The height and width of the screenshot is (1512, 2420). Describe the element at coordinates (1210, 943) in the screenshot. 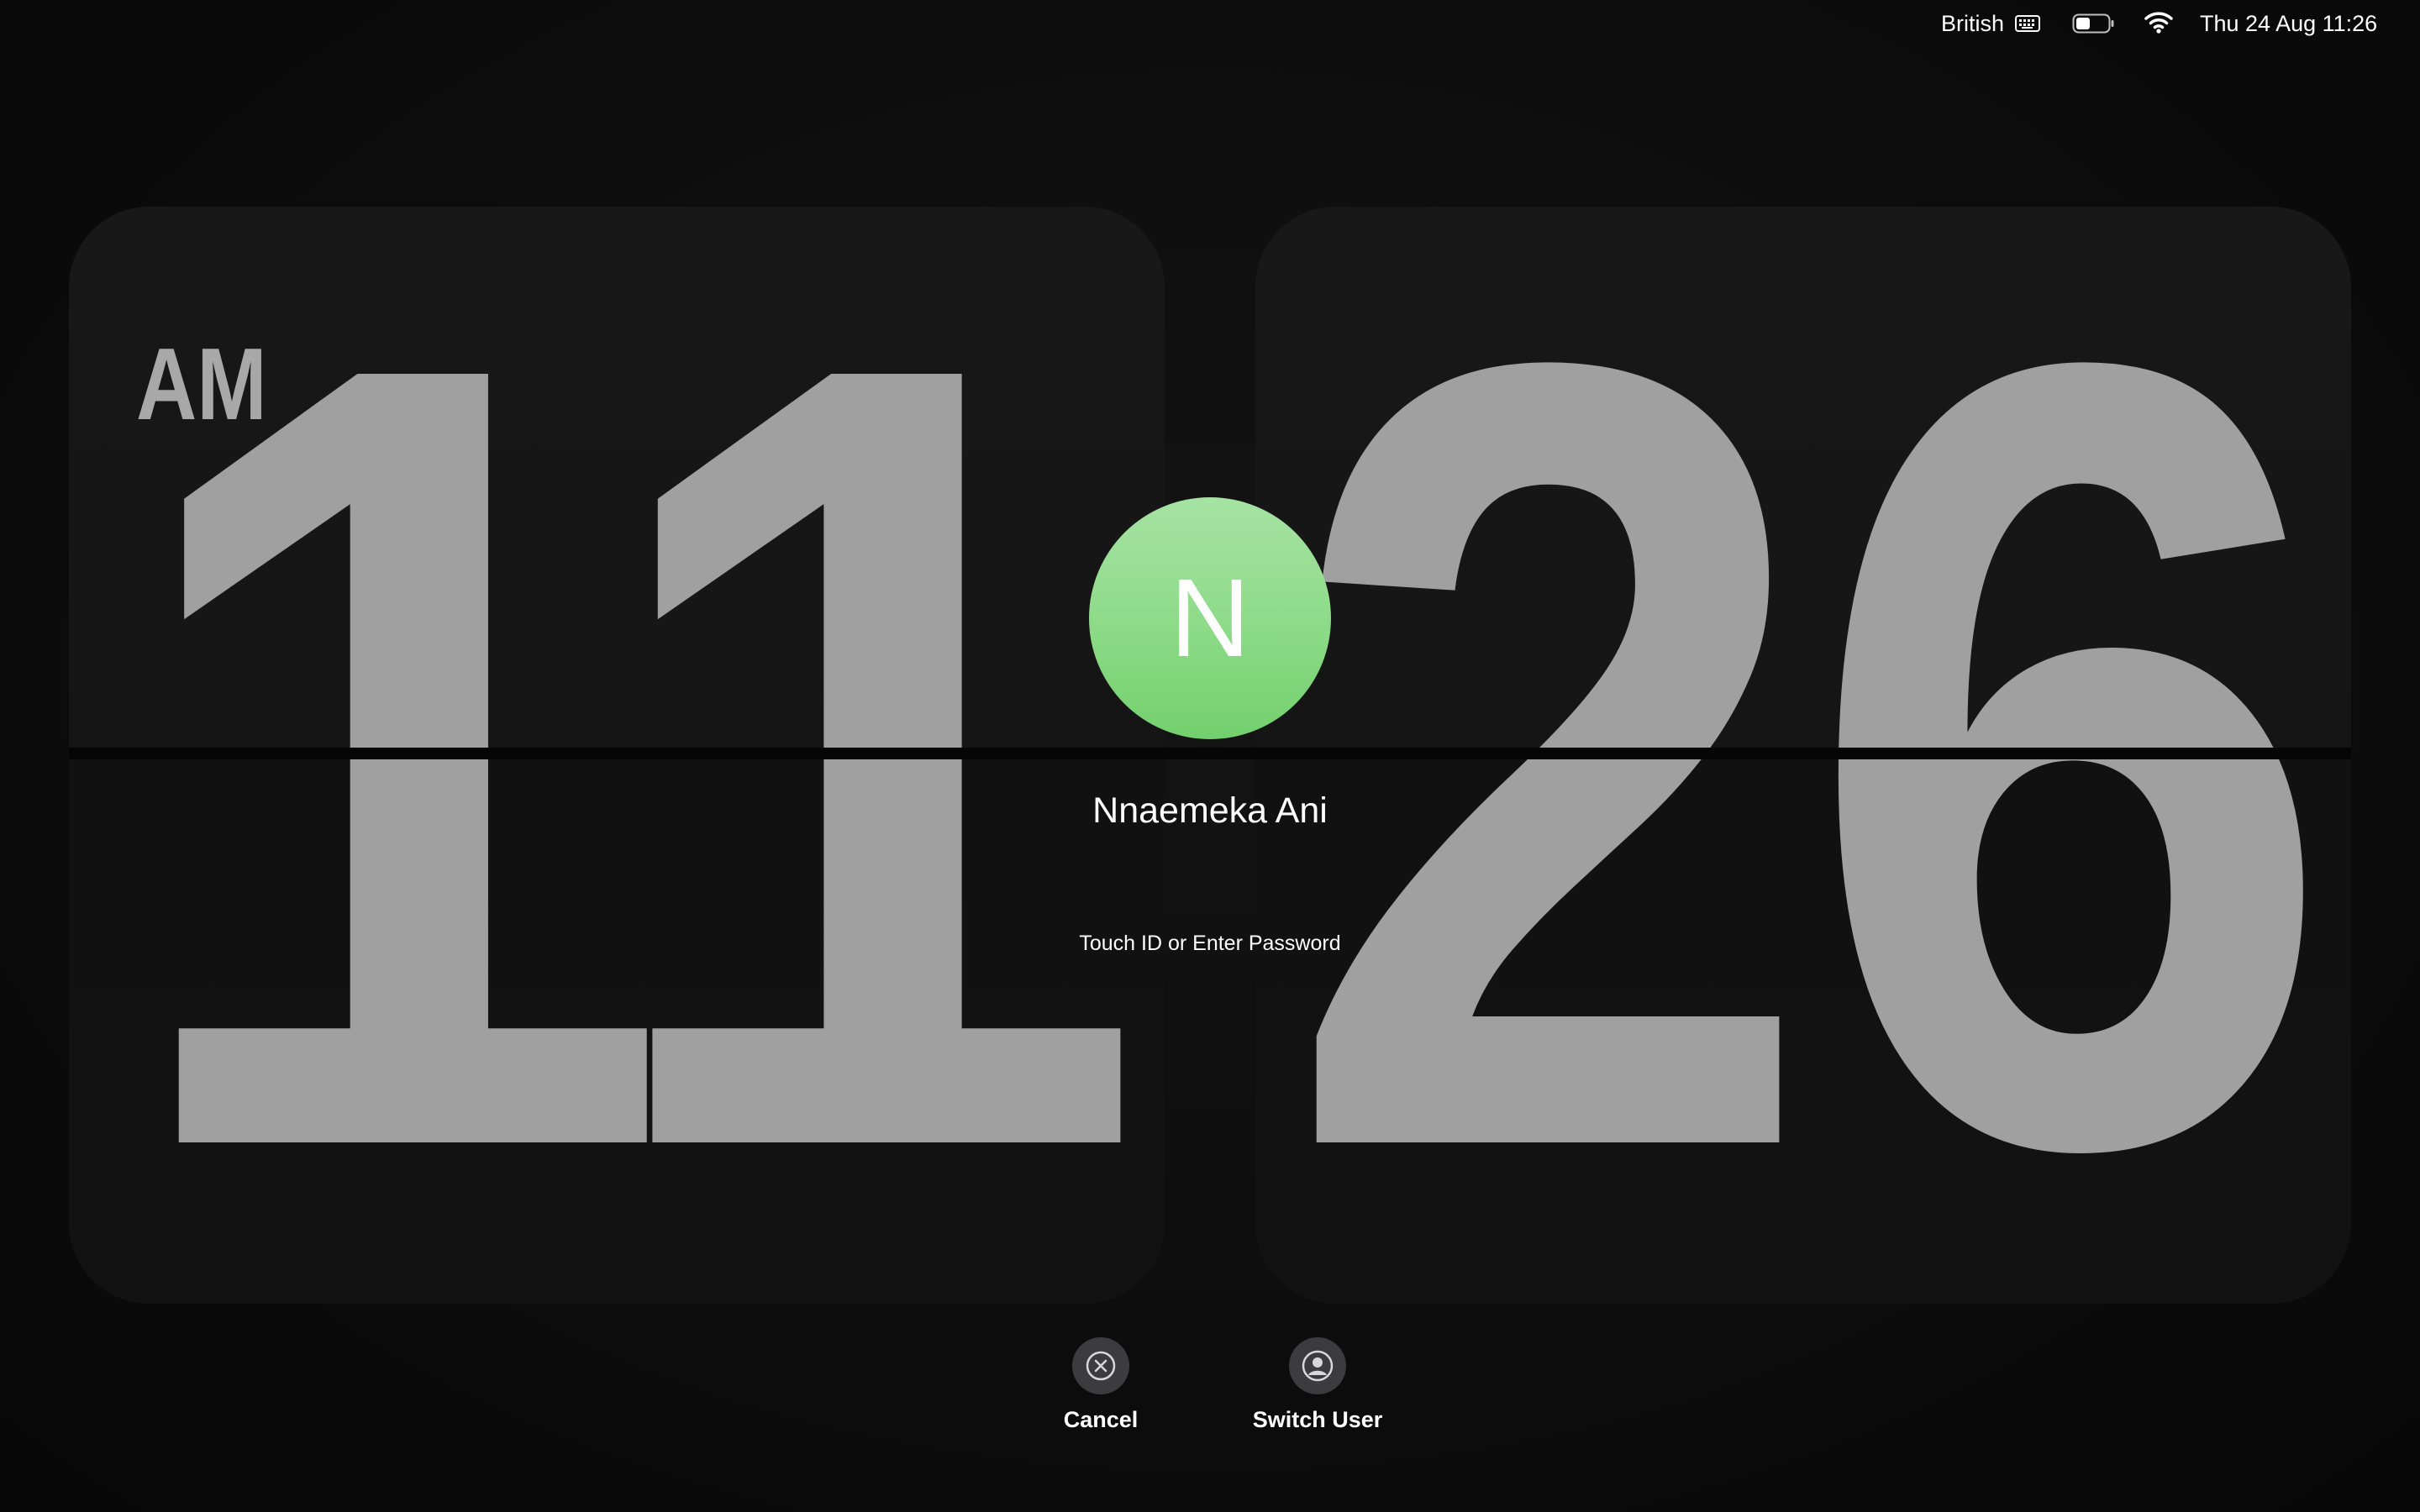

I see `auth-hint: Touch ID or Enter Password` at that location.